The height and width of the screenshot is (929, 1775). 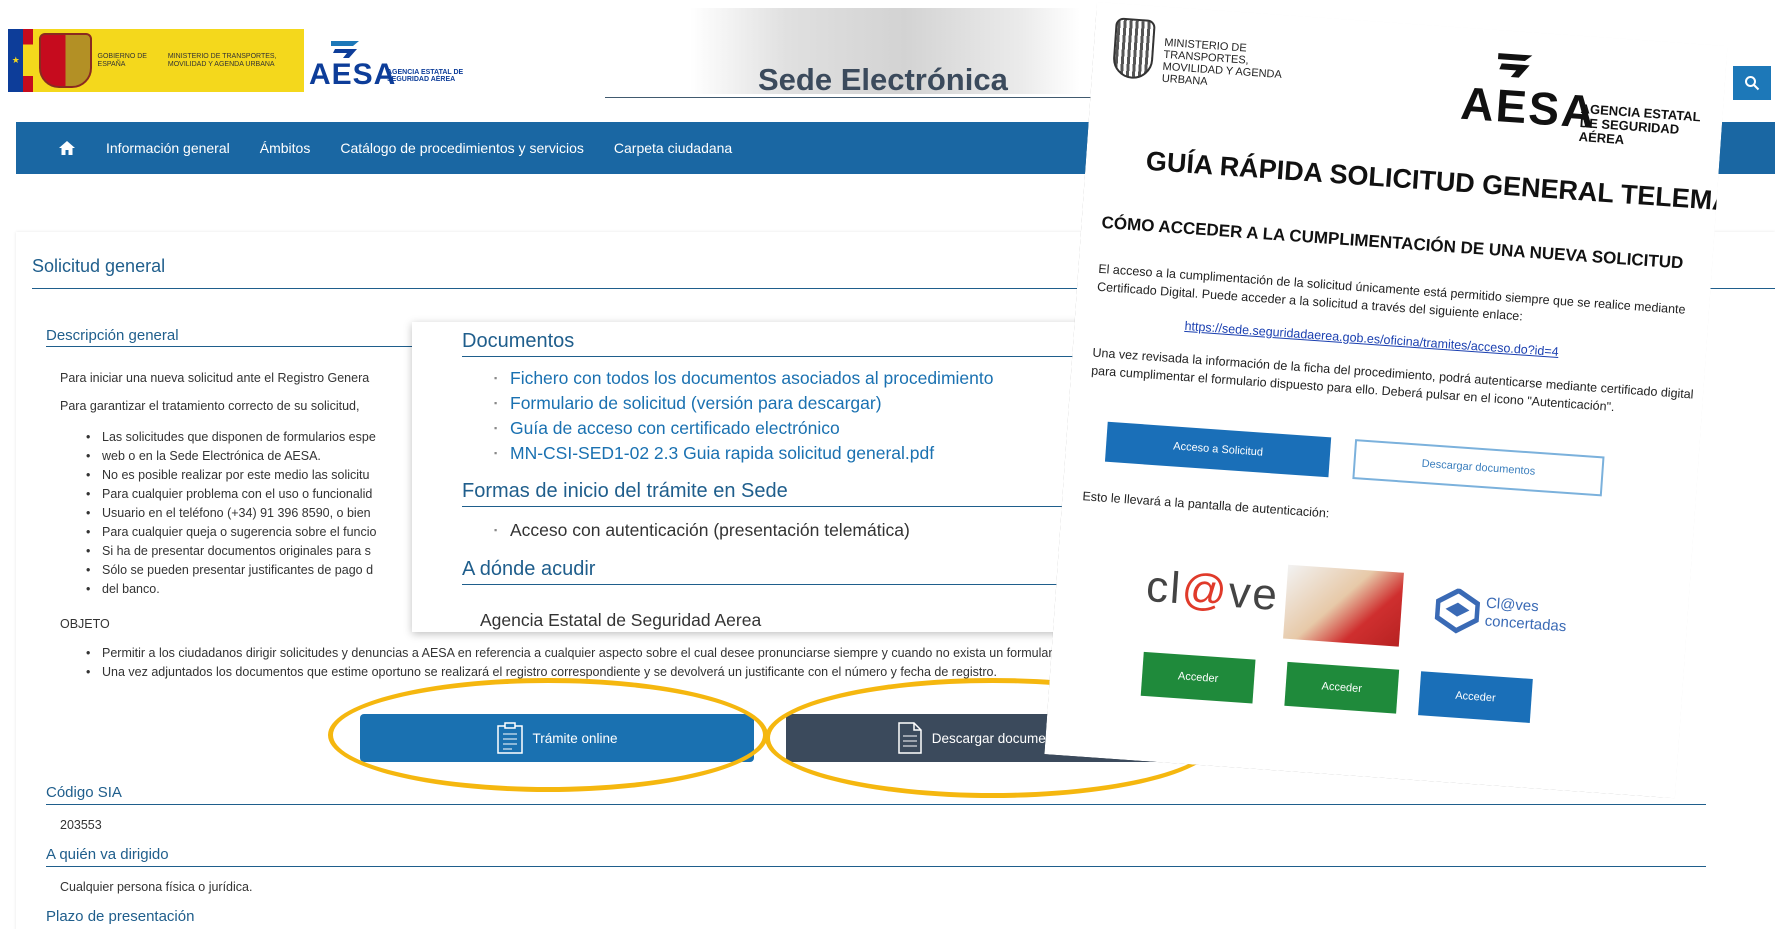 What do you see at coordinates (285, 148) in the screenshot?
I see `nav-item-ambitos: Ámbitos` at bounding box center [285, 148].